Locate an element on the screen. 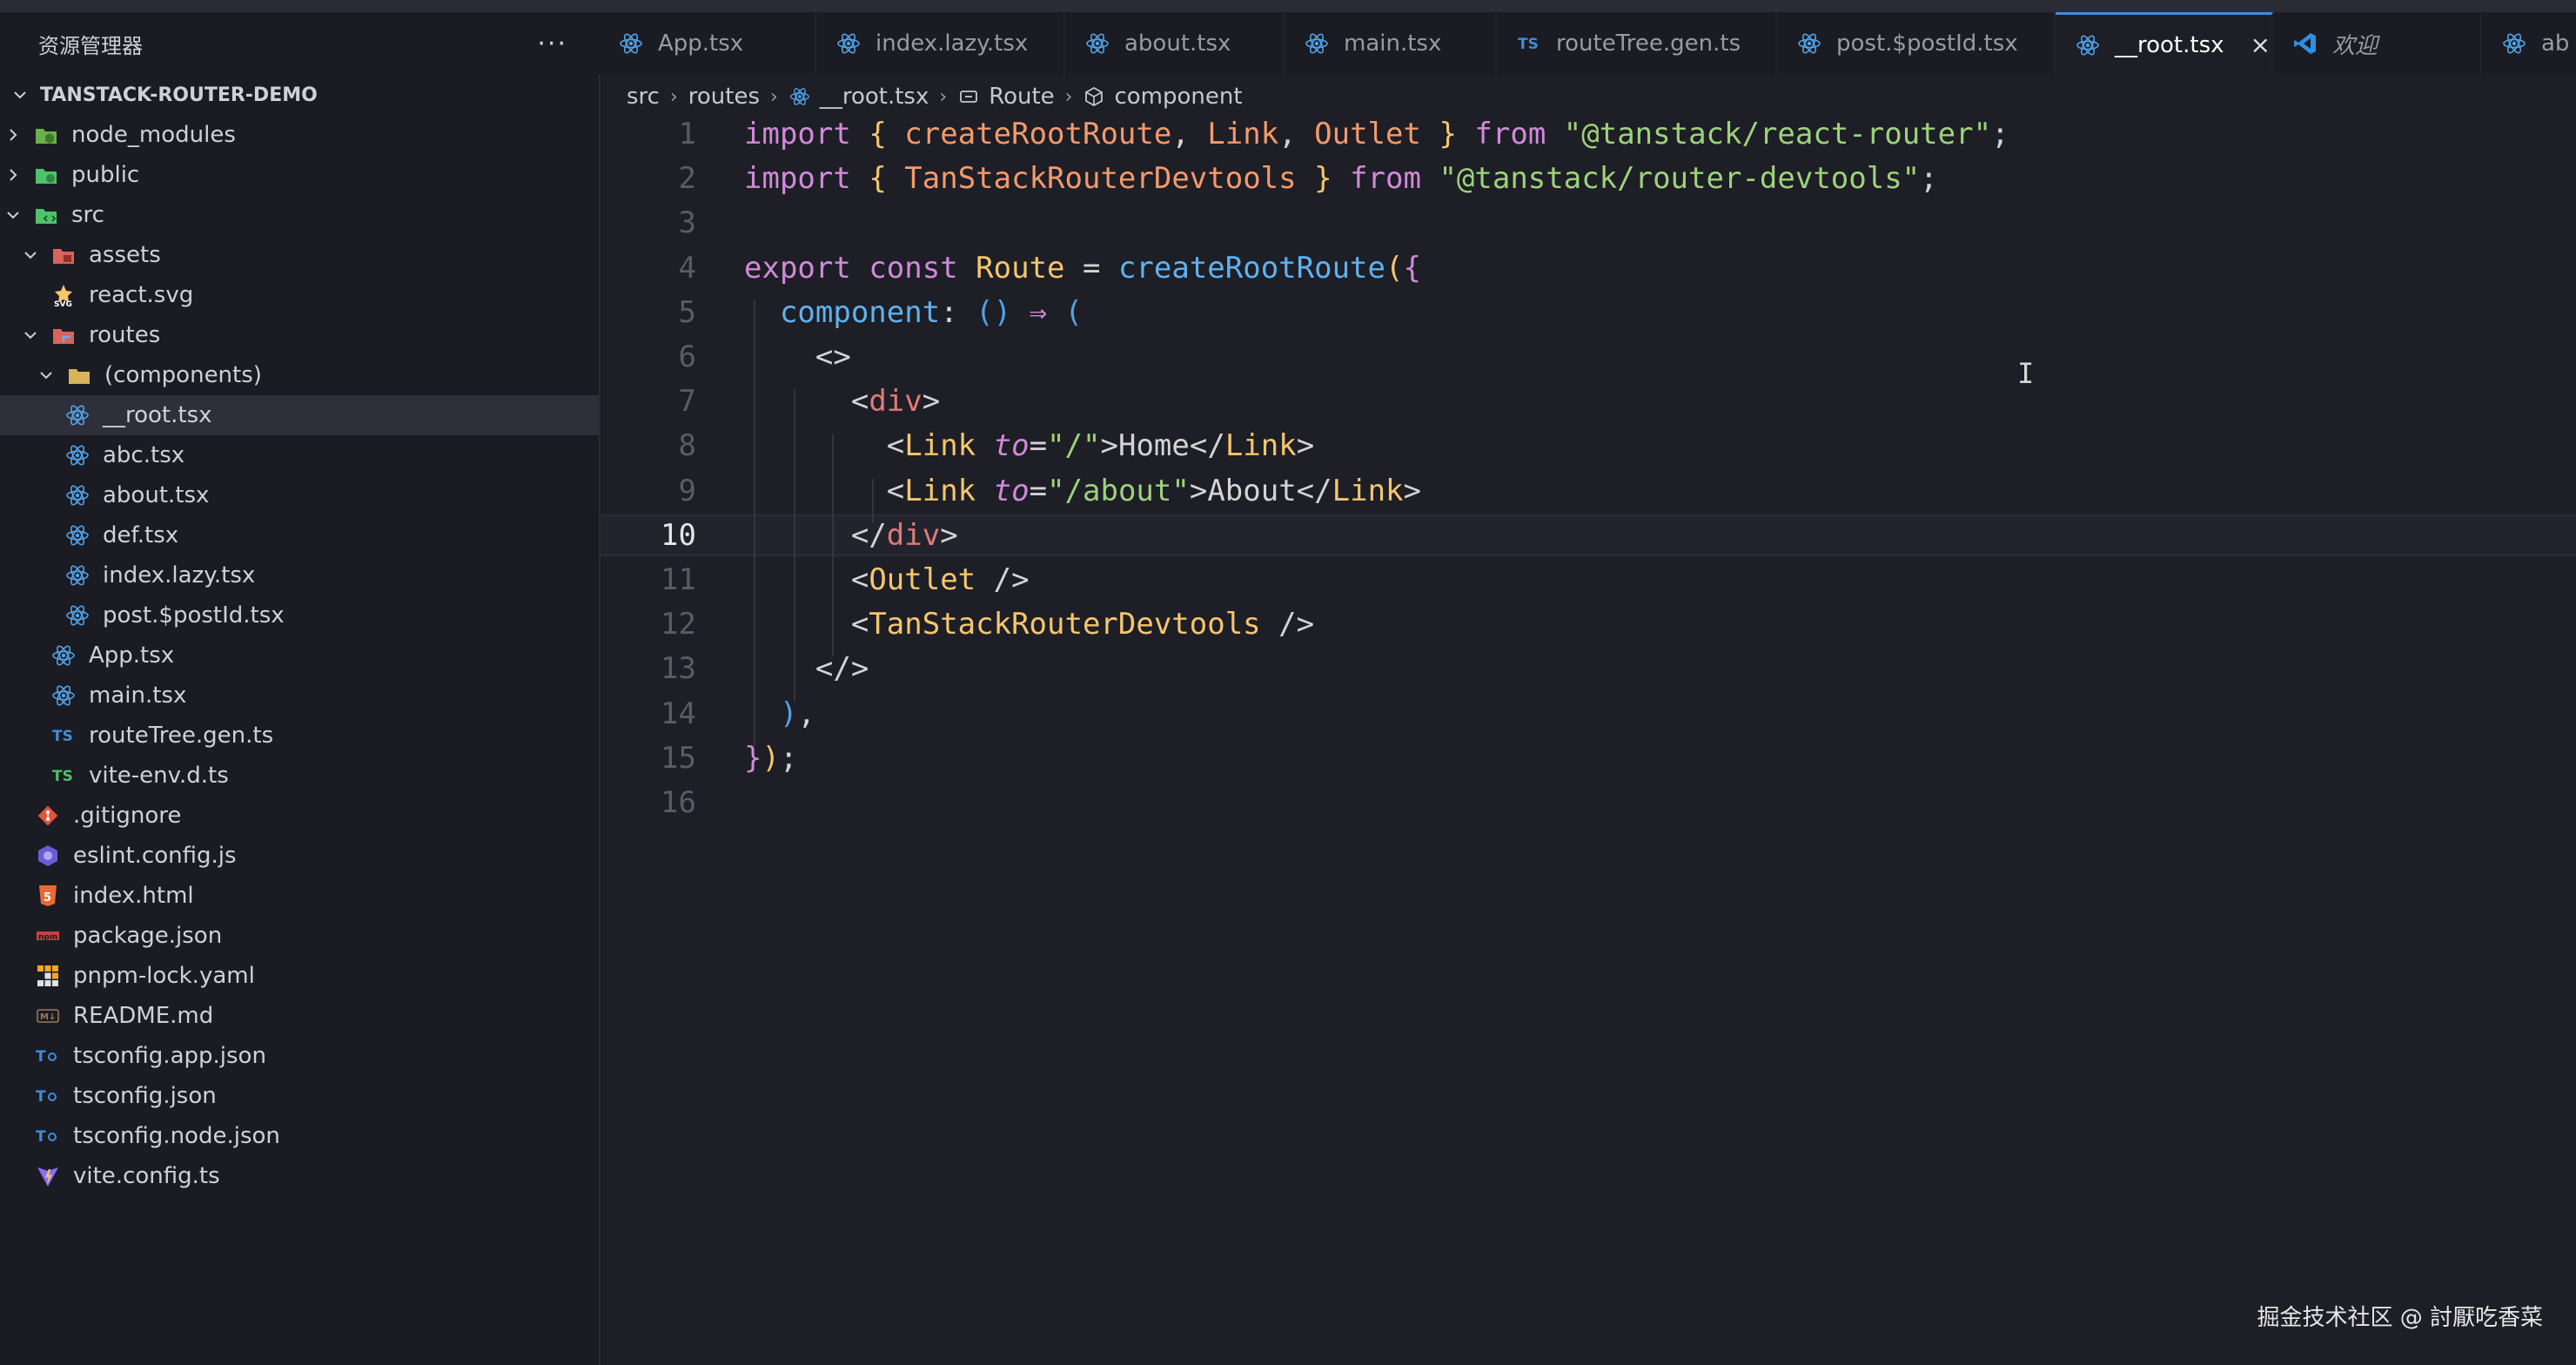 The height and width of the screenshot is (1365, 2576). tree-item-label: react.svg is located at coordinates (141, 295).